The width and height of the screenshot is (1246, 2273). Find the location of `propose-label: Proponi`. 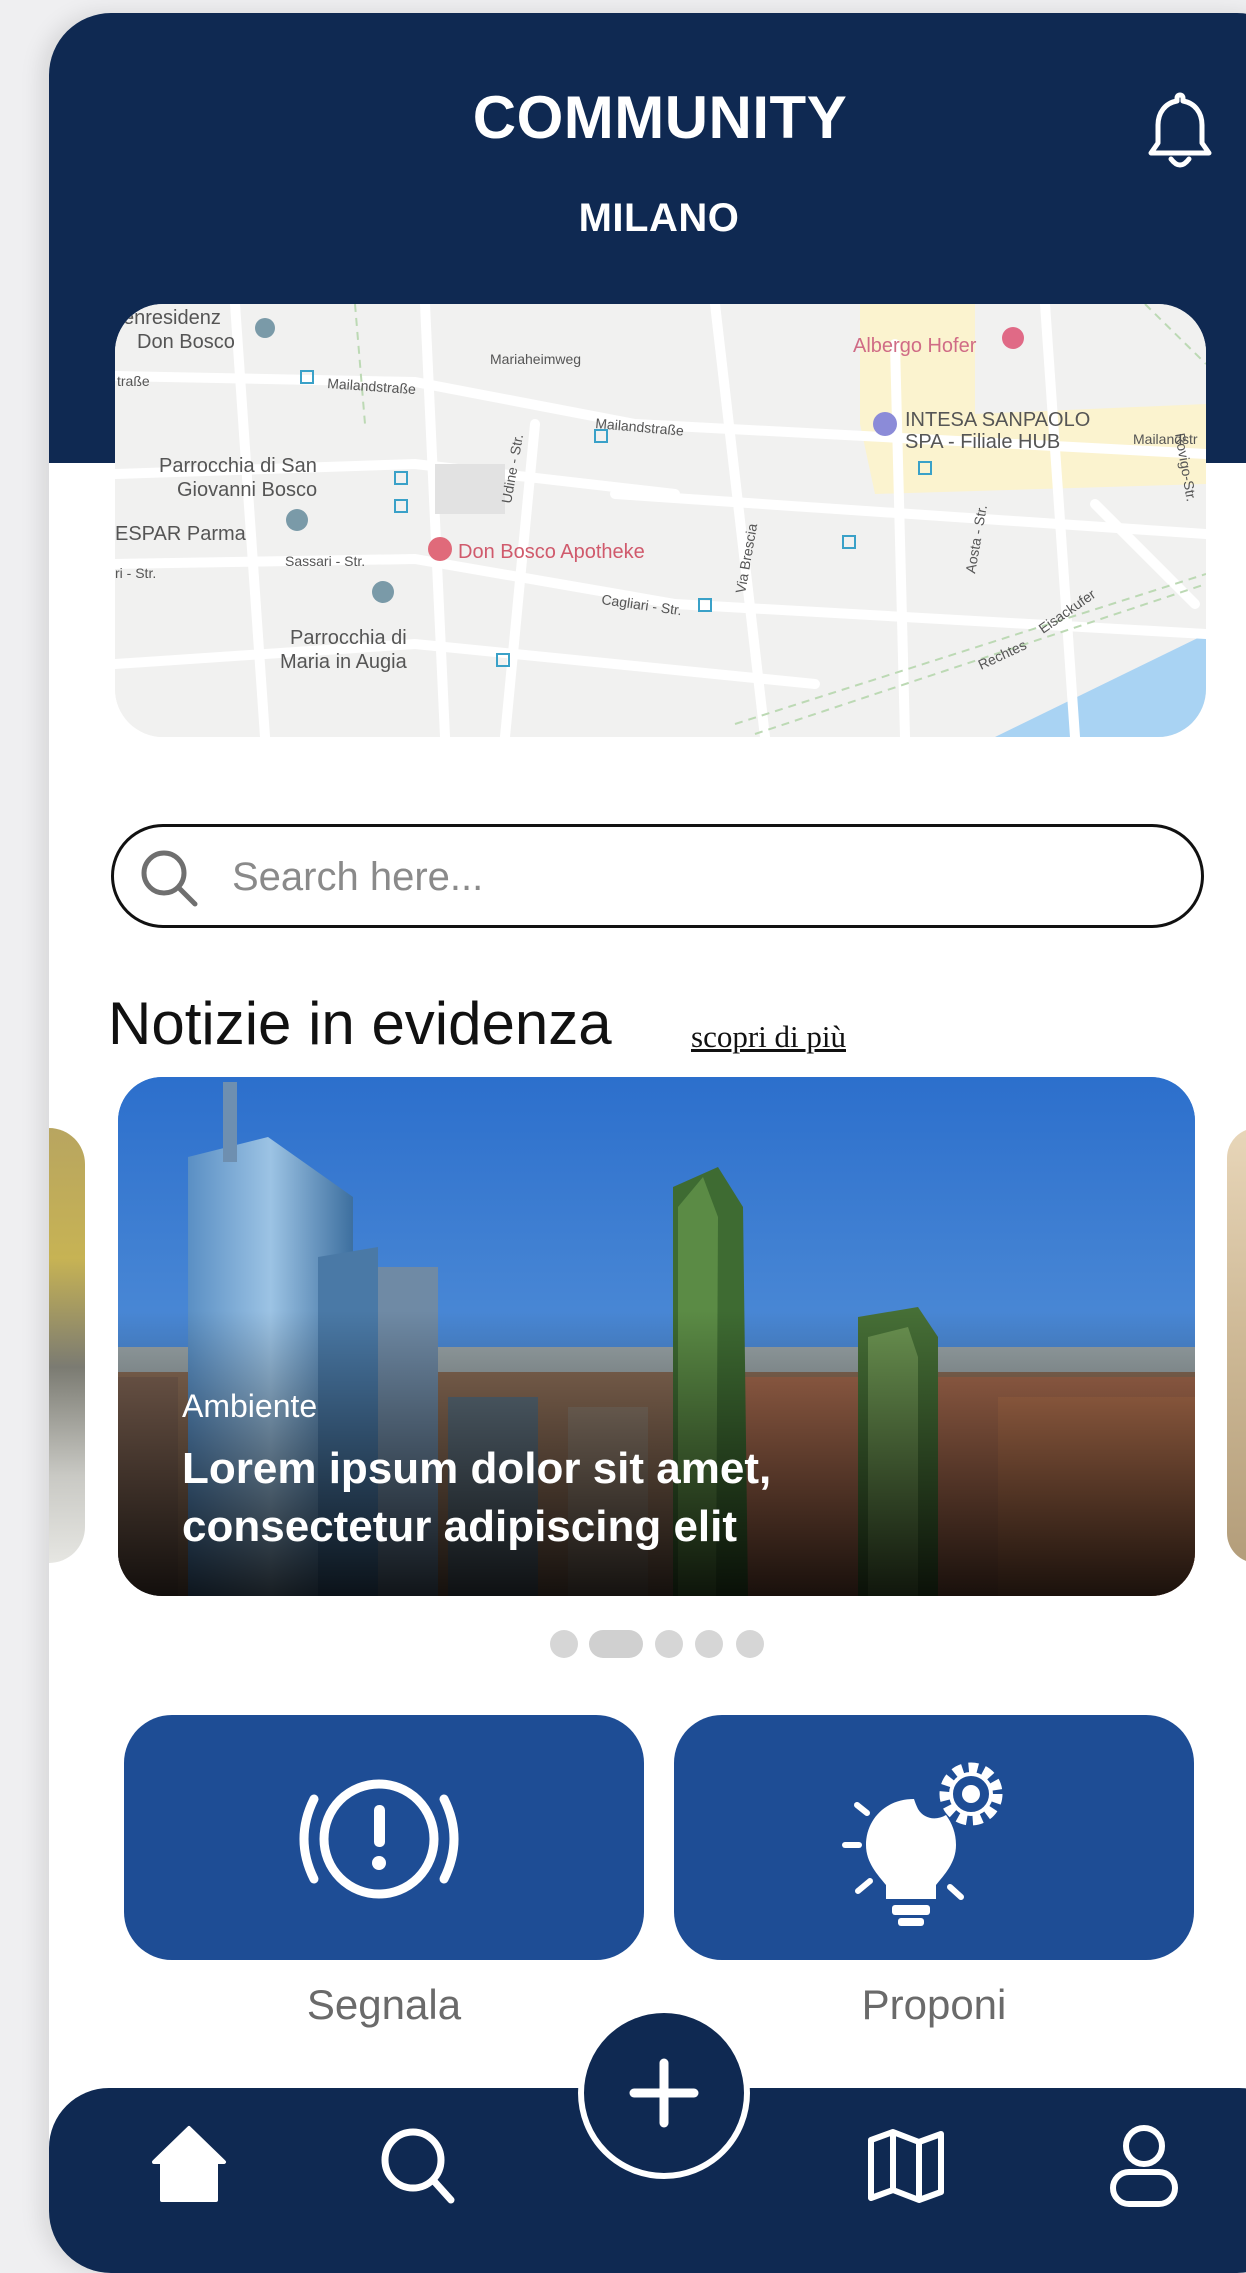

propose-label: Proponi is located at coordinates (934, 2004).